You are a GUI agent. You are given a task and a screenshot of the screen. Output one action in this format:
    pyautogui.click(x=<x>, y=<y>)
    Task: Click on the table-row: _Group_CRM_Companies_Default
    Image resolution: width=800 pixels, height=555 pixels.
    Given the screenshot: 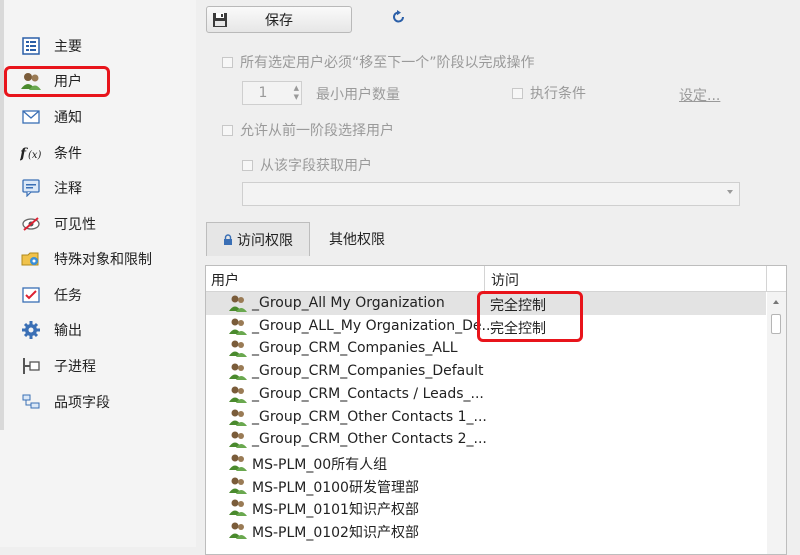 What is the action you would take?
    pyautogui.click(x=486, y=371)
    